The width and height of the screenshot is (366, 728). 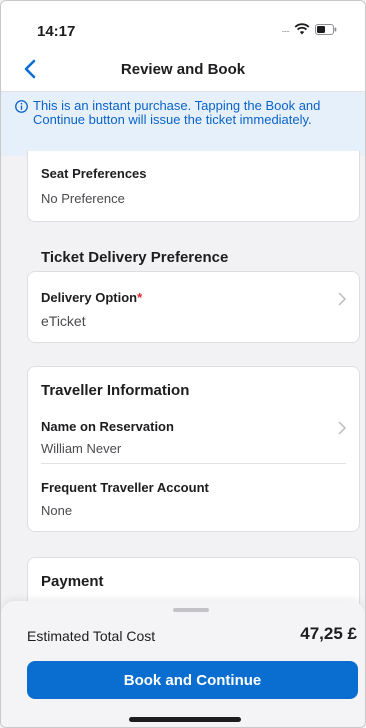 What do you see at coordinates (63, 321) in the screenshot?
I see `delivery-option-value: eTicket` at bounding box center [63, 321].